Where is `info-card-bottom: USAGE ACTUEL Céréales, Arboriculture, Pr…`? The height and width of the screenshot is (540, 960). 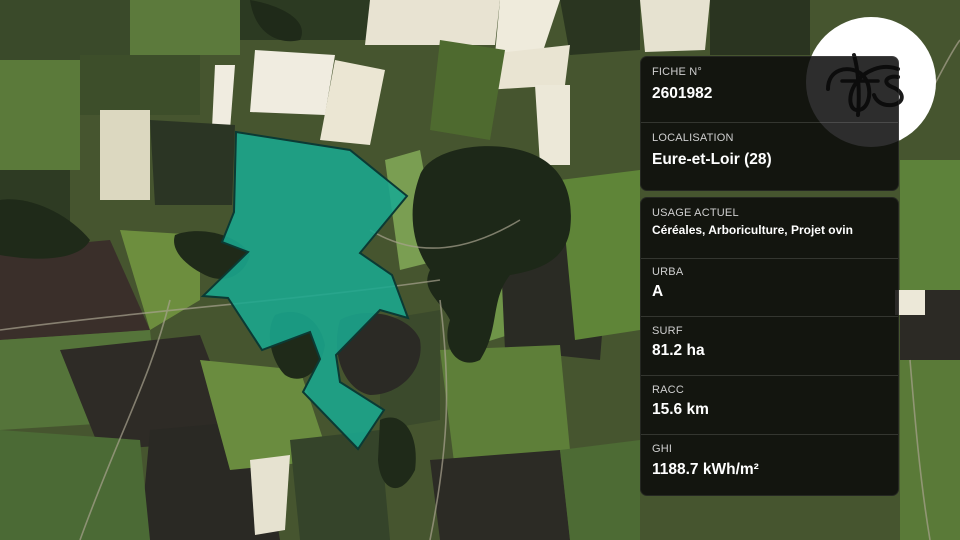 info-card-bottom: USAGE ACTUEL Céréales, Arboriculture, Pr… is located at coordinates (769, 346).